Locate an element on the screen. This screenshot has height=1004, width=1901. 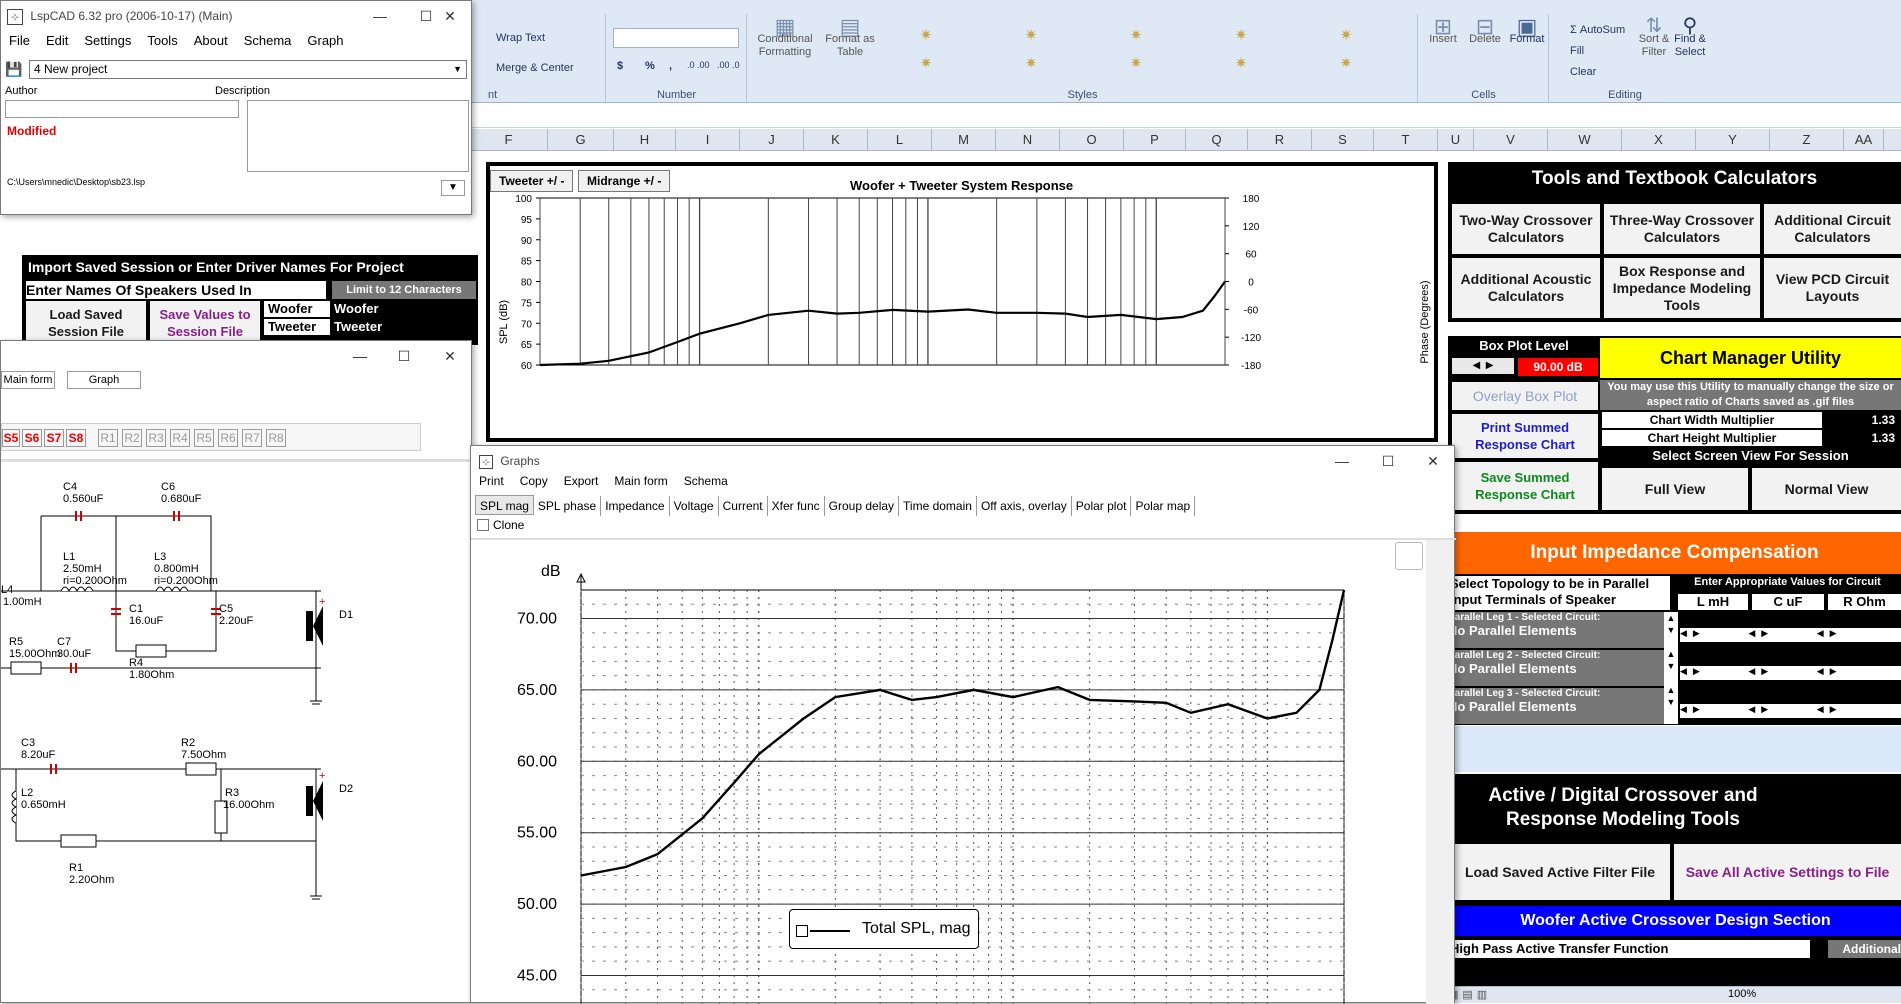
column-header: F is located at coordinates (509, 140).